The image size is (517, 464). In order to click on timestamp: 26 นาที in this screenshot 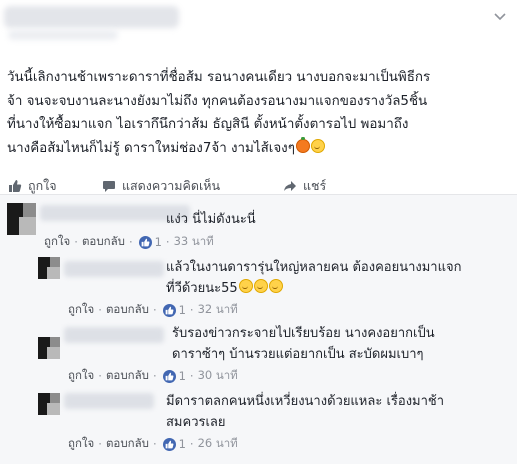, I will do `click(218, 444)`.